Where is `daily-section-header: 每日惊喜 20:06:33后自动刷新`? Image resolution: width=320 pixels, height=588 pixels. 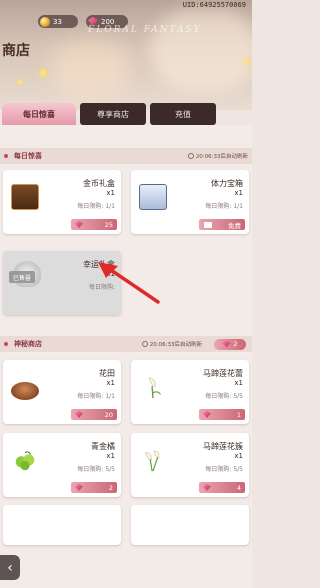 daily-section-header: 每日惊喜 20:06:33后自动刷新 is located at coordinates (126, 156).